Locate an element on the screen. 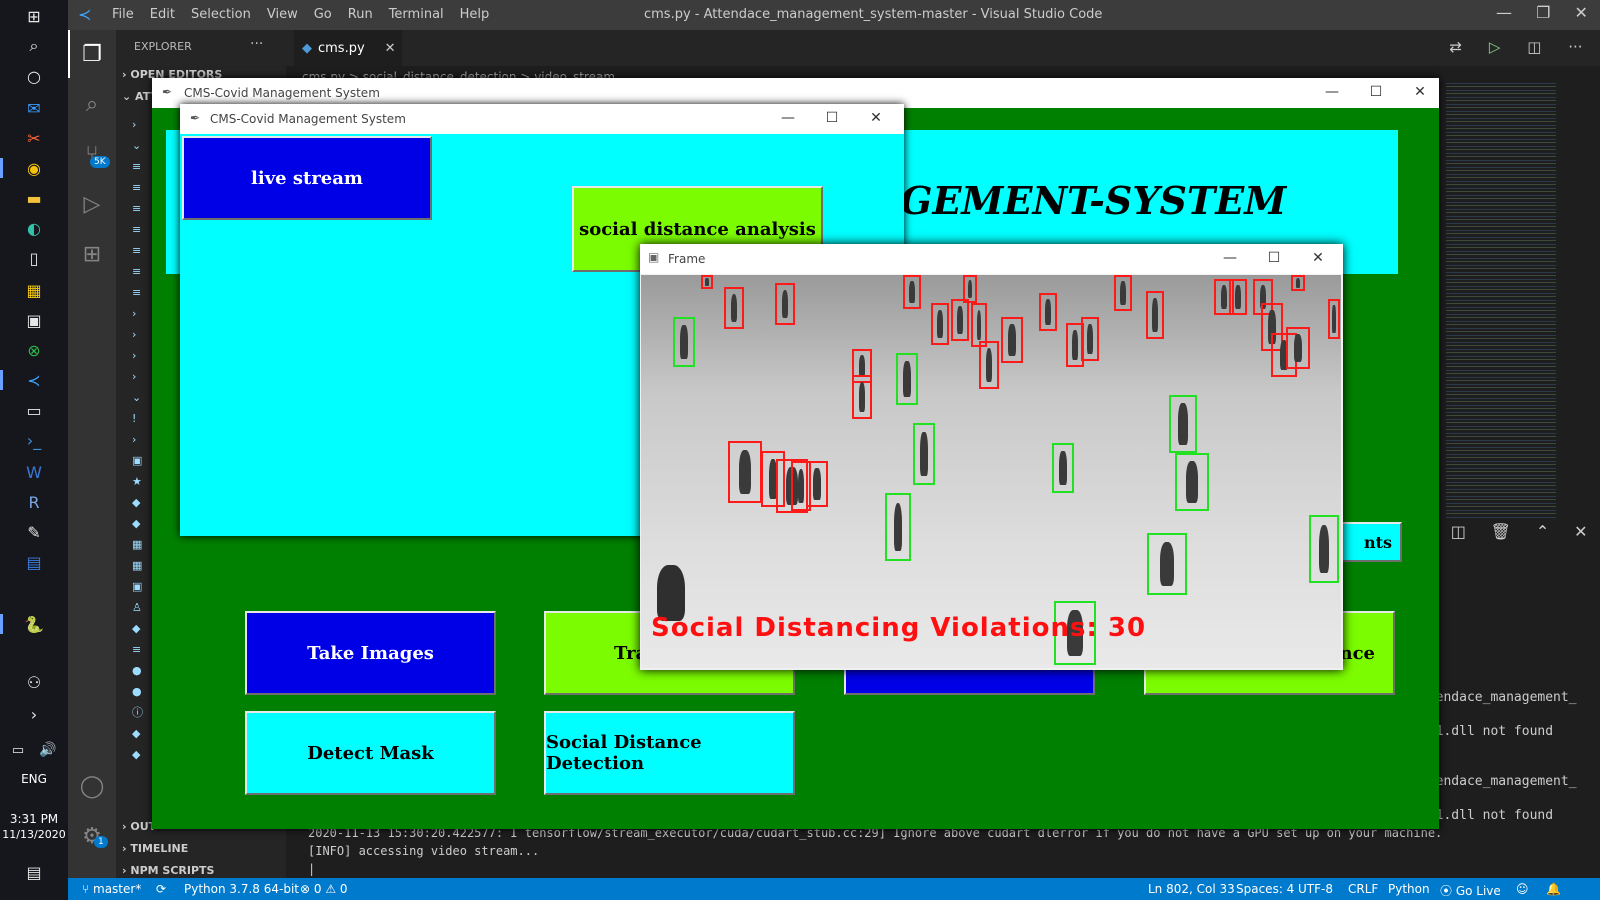 This screenshot has width=1600, height=900. account-icon: ◯ is located at coordinates (92, 786).